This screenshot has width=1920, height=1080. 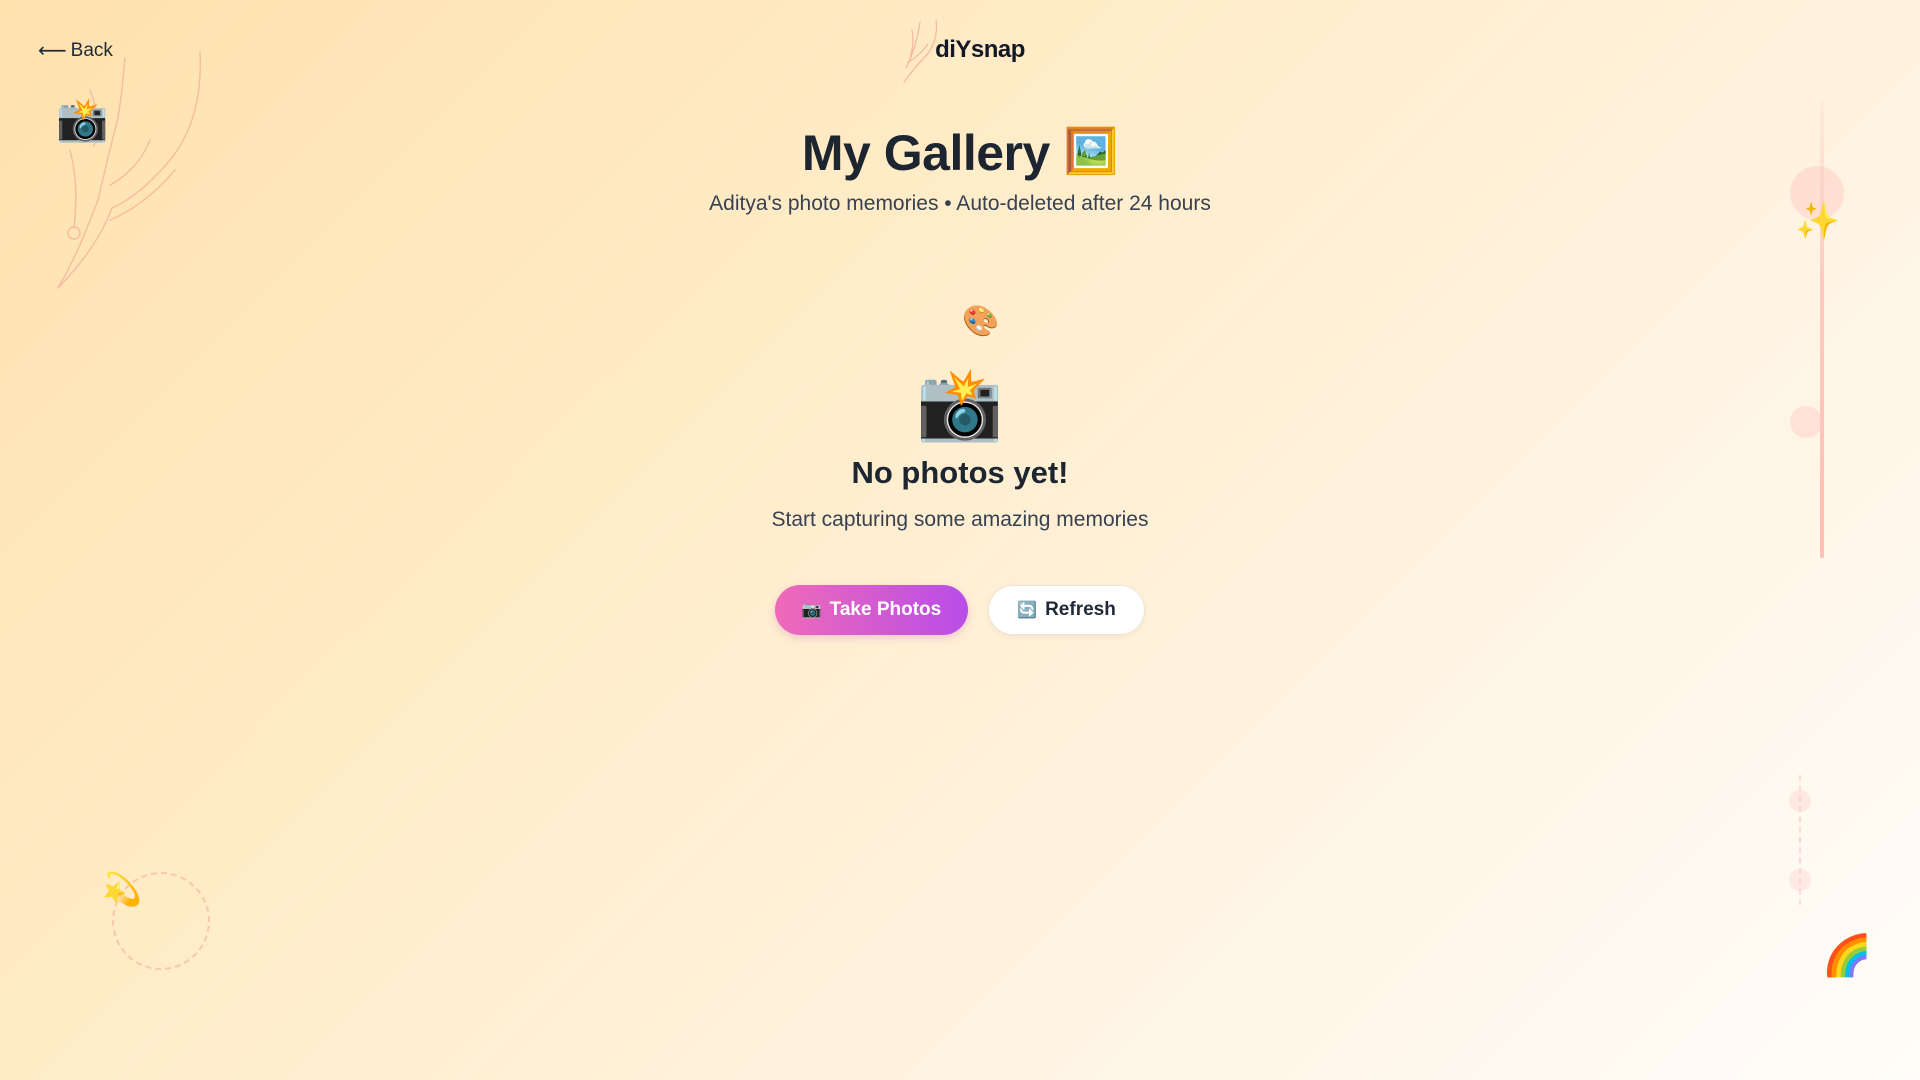 I want to click on empty-state-message: Start capturing some amazing memories, so click(x=960, y=519).